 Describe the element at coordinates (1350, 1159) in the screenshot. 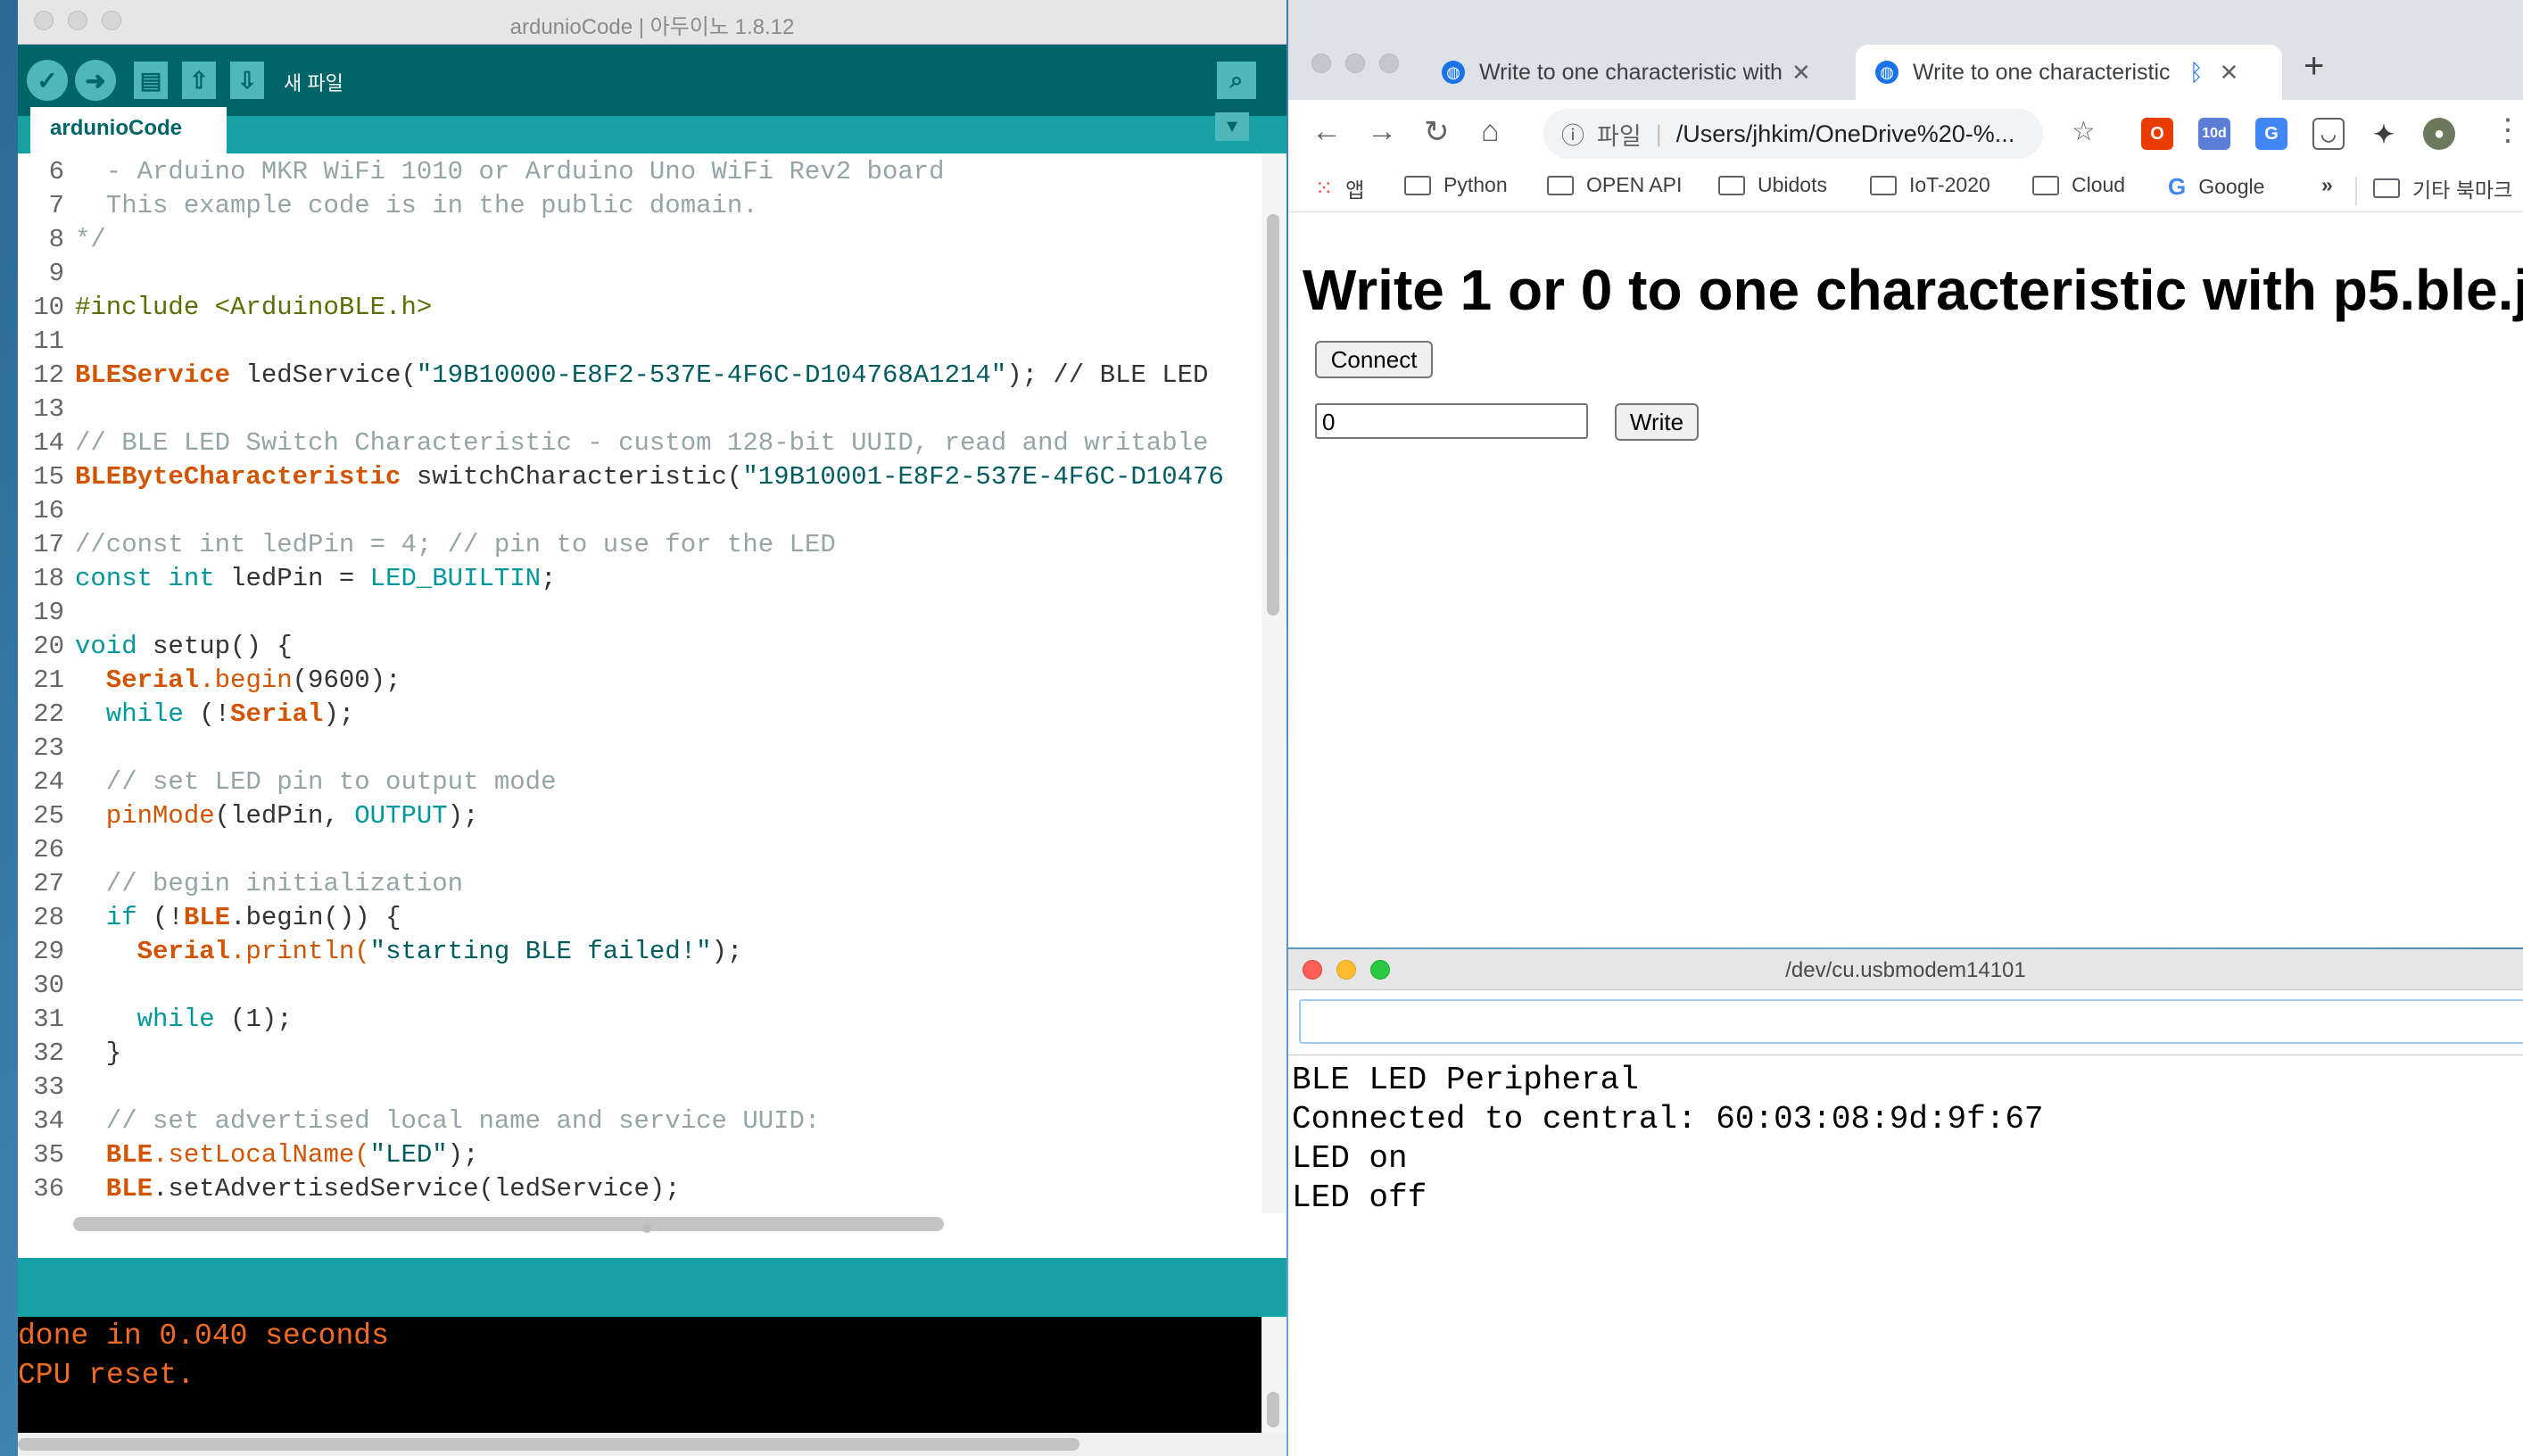

I see `serial-line: LED on` at that location.